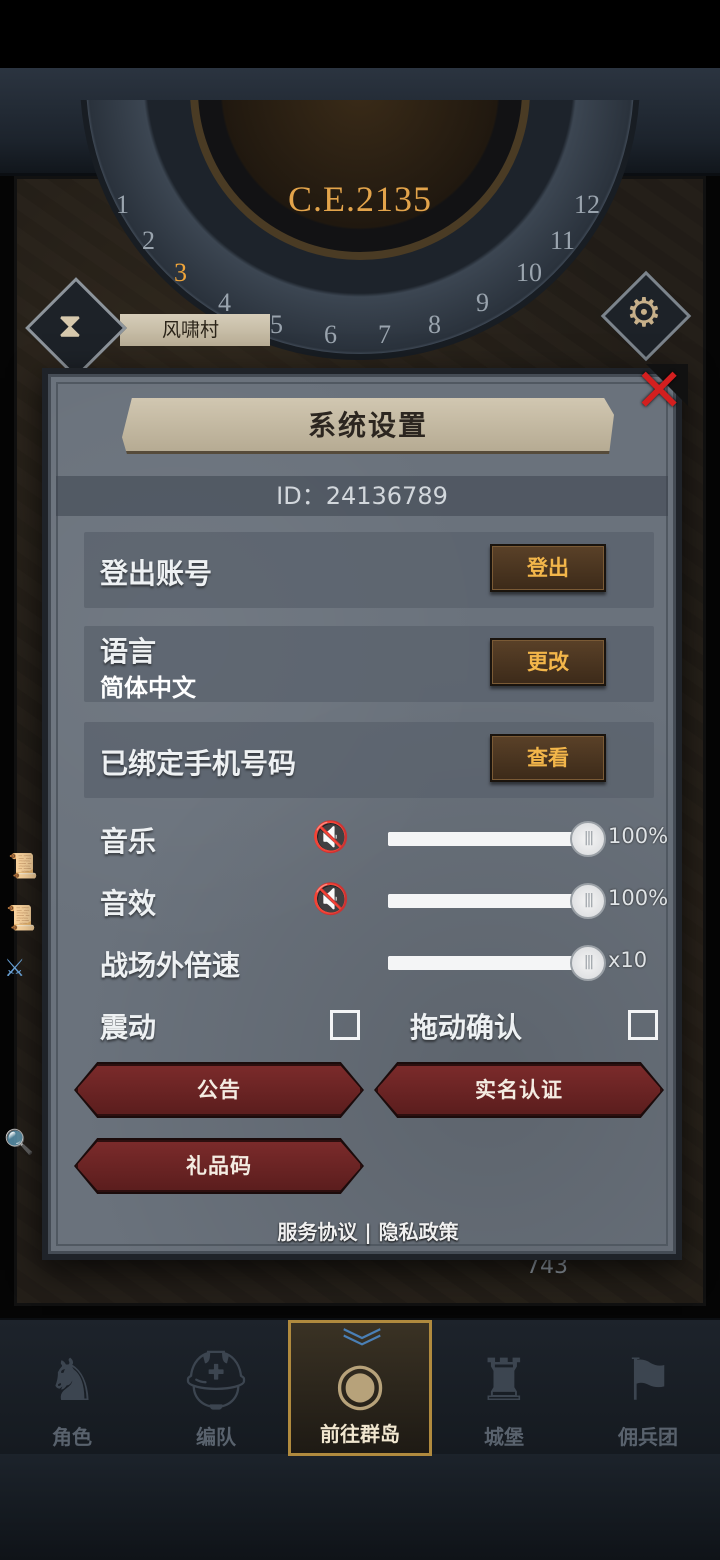 The width and height of the screenshot is (720, 1560). I want to click on title-banner: 系统设置, so click(368, 426).